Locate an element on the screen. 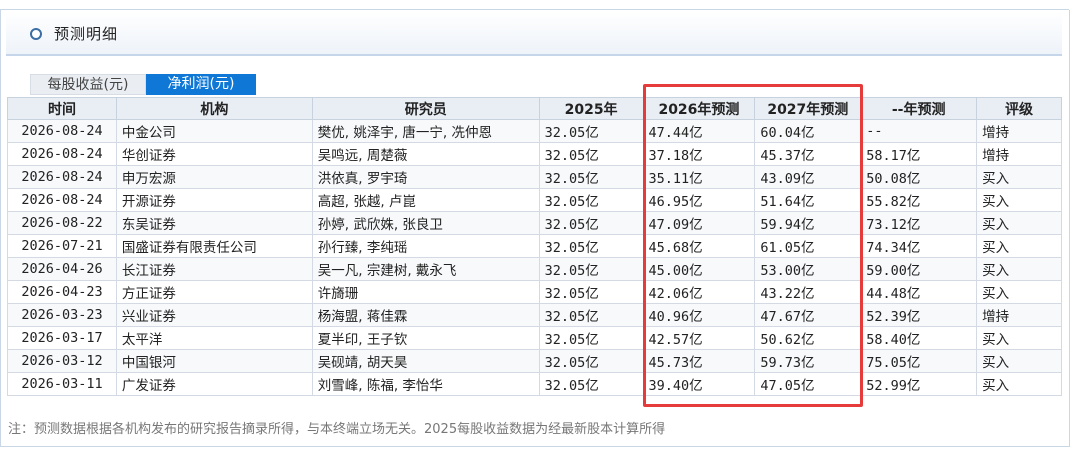  analyst-cell: 吴一凡, 宗建树, 戴永飞 is located at coordinates (425, 269).